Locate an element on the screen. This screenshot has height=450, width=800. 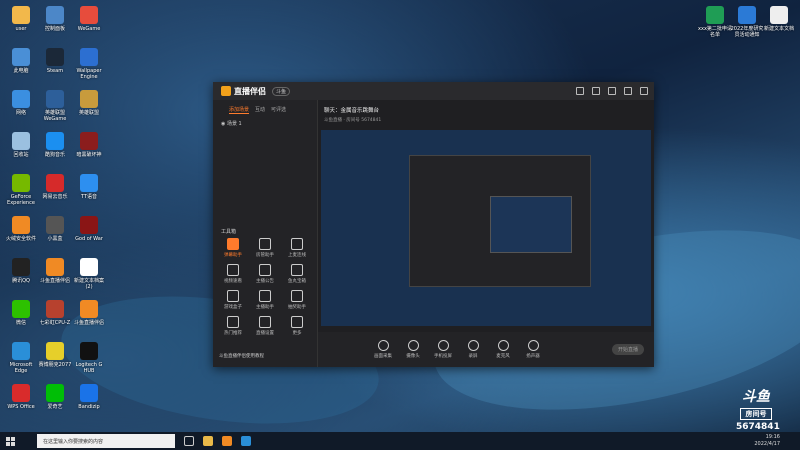
desktop-icon: 小黑盒 is located at coordinates (55, 229).